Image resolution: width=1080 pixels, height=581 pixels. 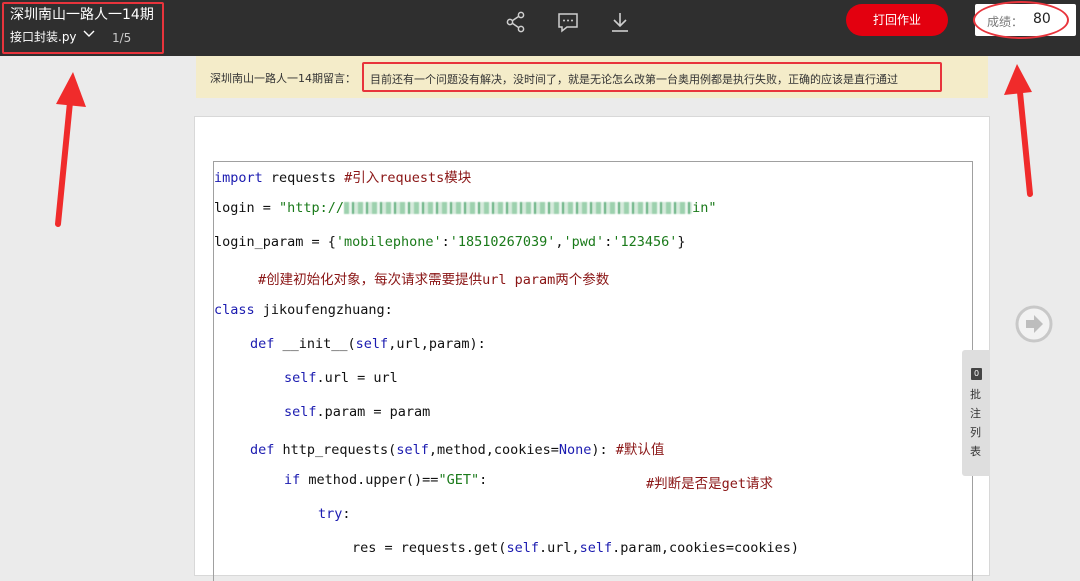 What do you see at coordinates (122, 38) in the screenshot?
I see `file-page-indicator: 1/5` at bounding box center [122, 38].